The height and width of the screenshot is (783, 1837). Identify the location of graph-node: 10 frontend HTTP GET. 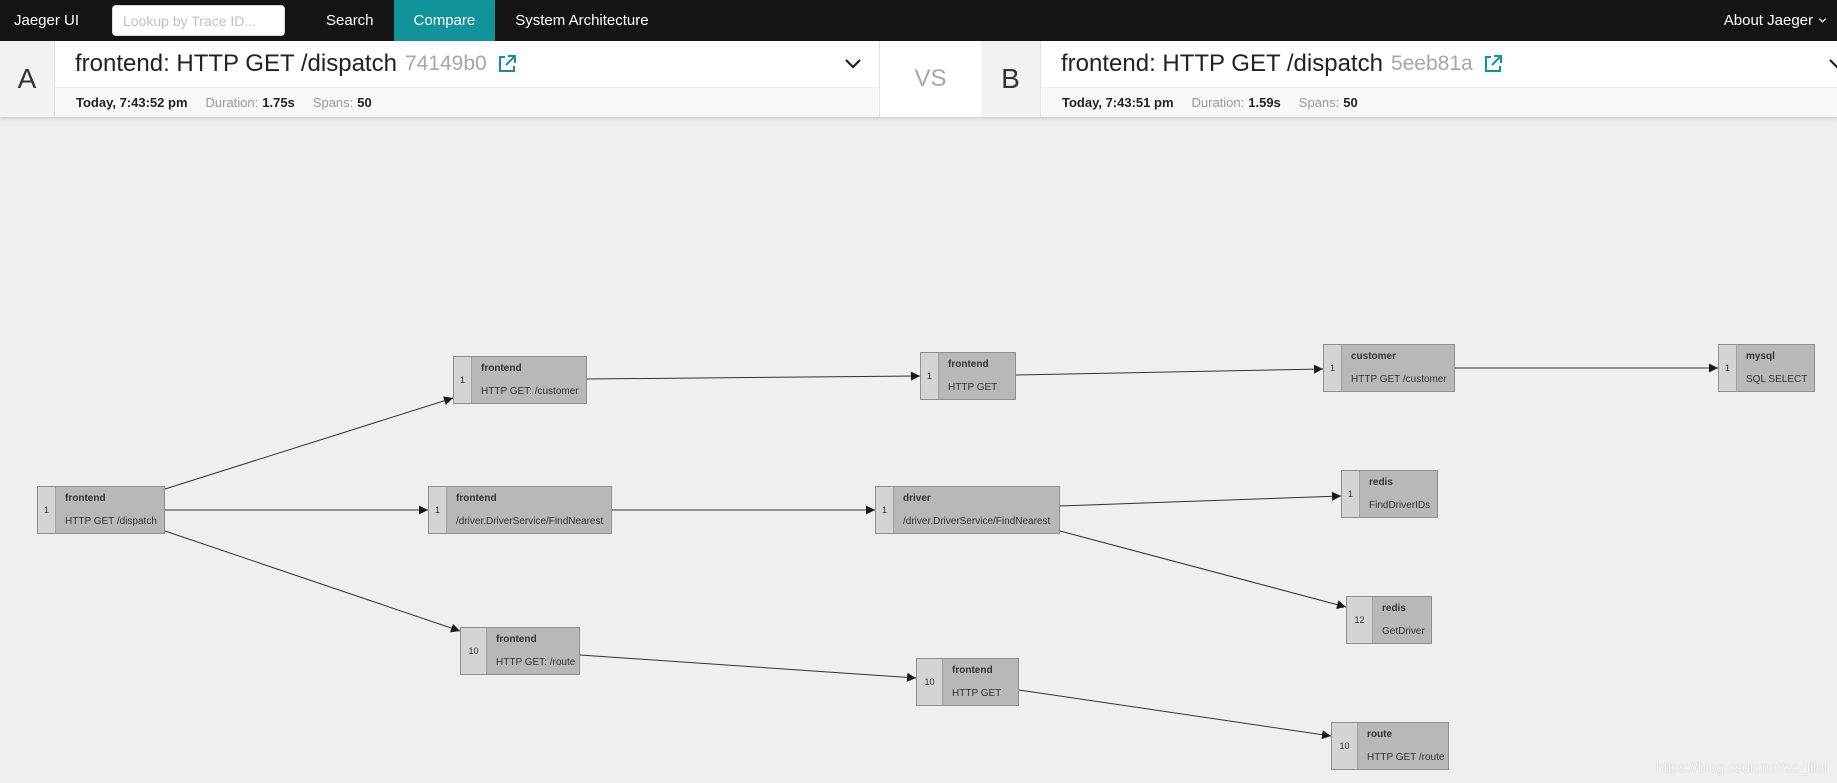
(967, 682).